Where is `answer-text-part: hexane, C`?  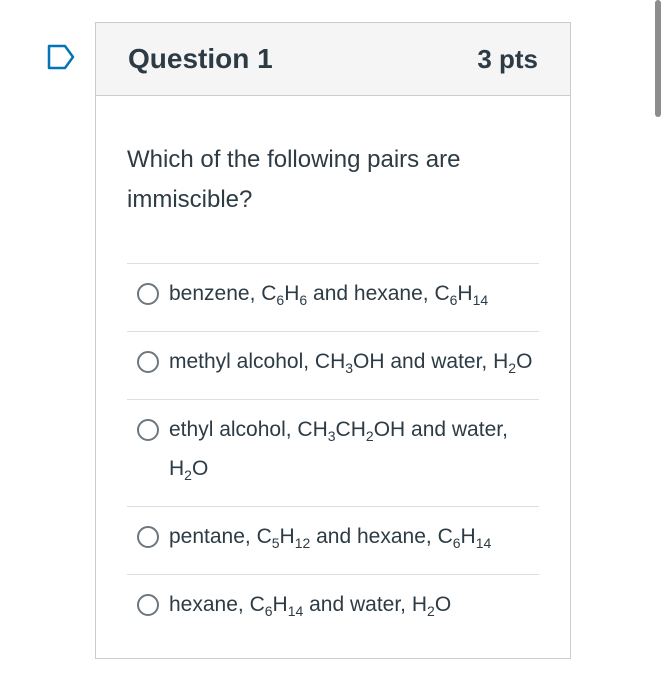 answer-text-part: hexane, C is located at coordinates (217, 604).